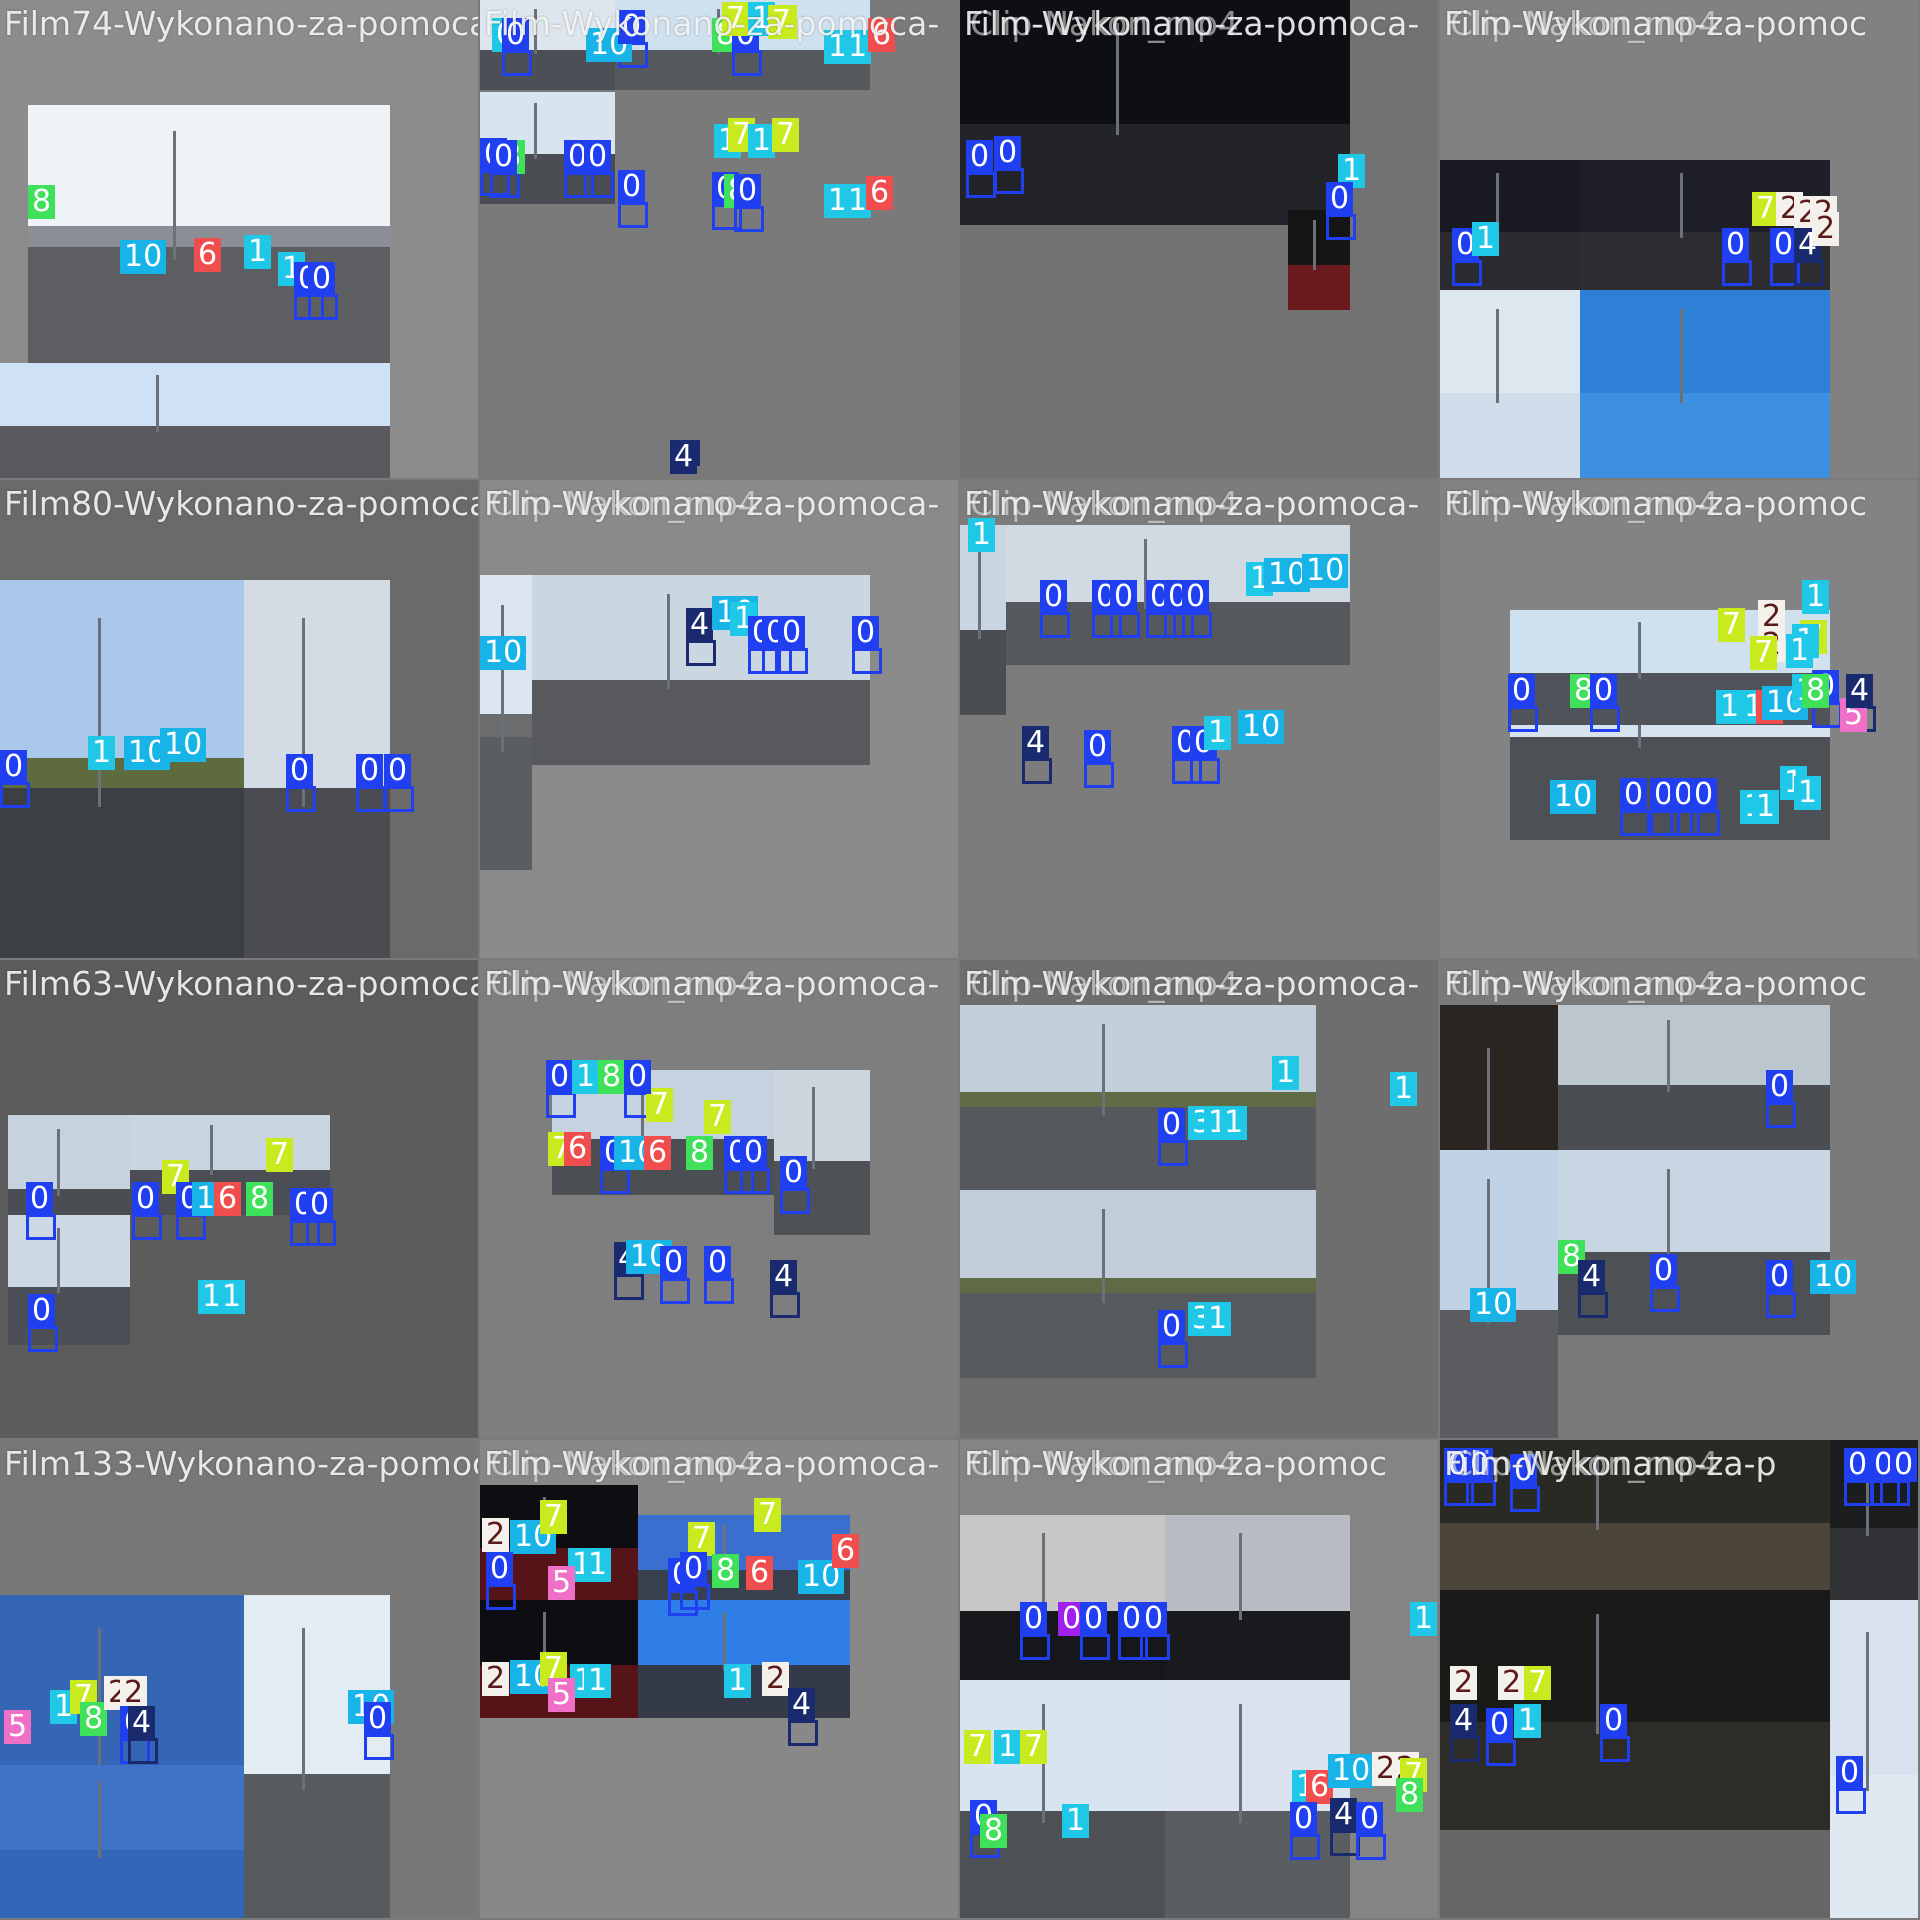  What do you see at coordinates (241, 983) in the screenshot?
I see `tile-title: Film63-Wykonano-za-pomoca-` at bounding box center [241, 983].